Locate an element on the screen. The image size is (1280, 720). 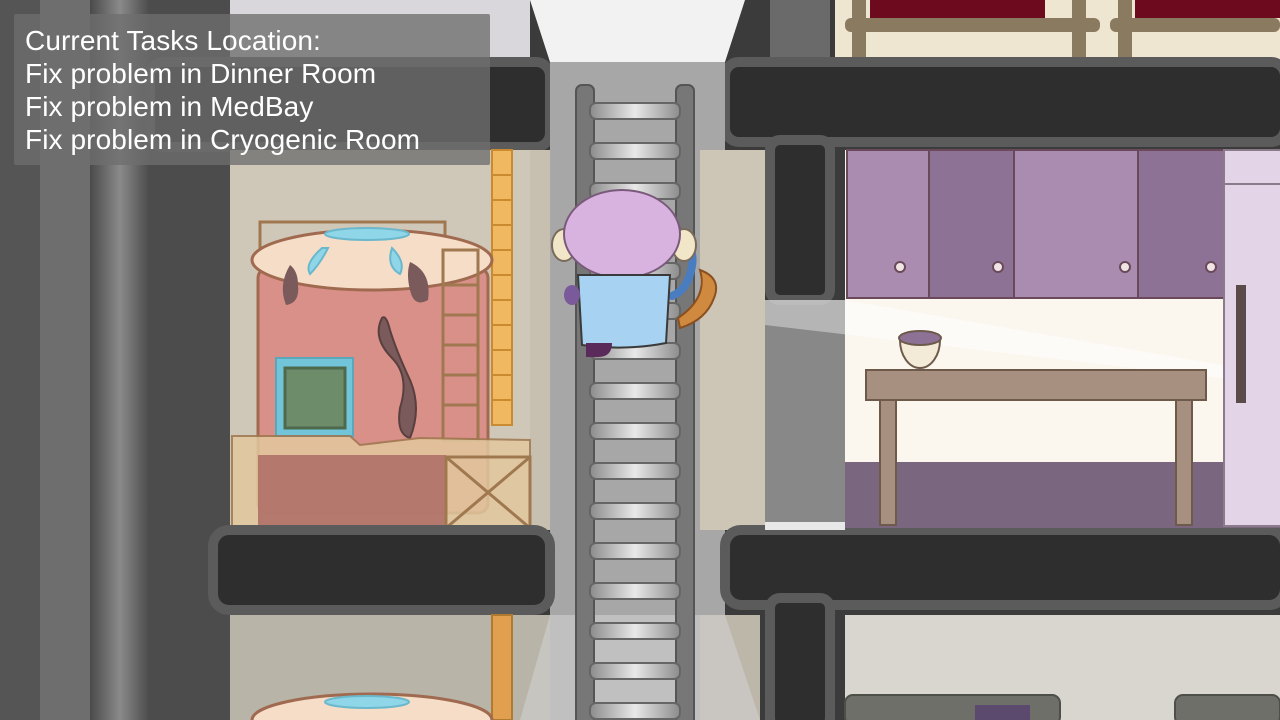
task-item: Fix problem in Cryogenic Room is located at coordinates (223, 139).